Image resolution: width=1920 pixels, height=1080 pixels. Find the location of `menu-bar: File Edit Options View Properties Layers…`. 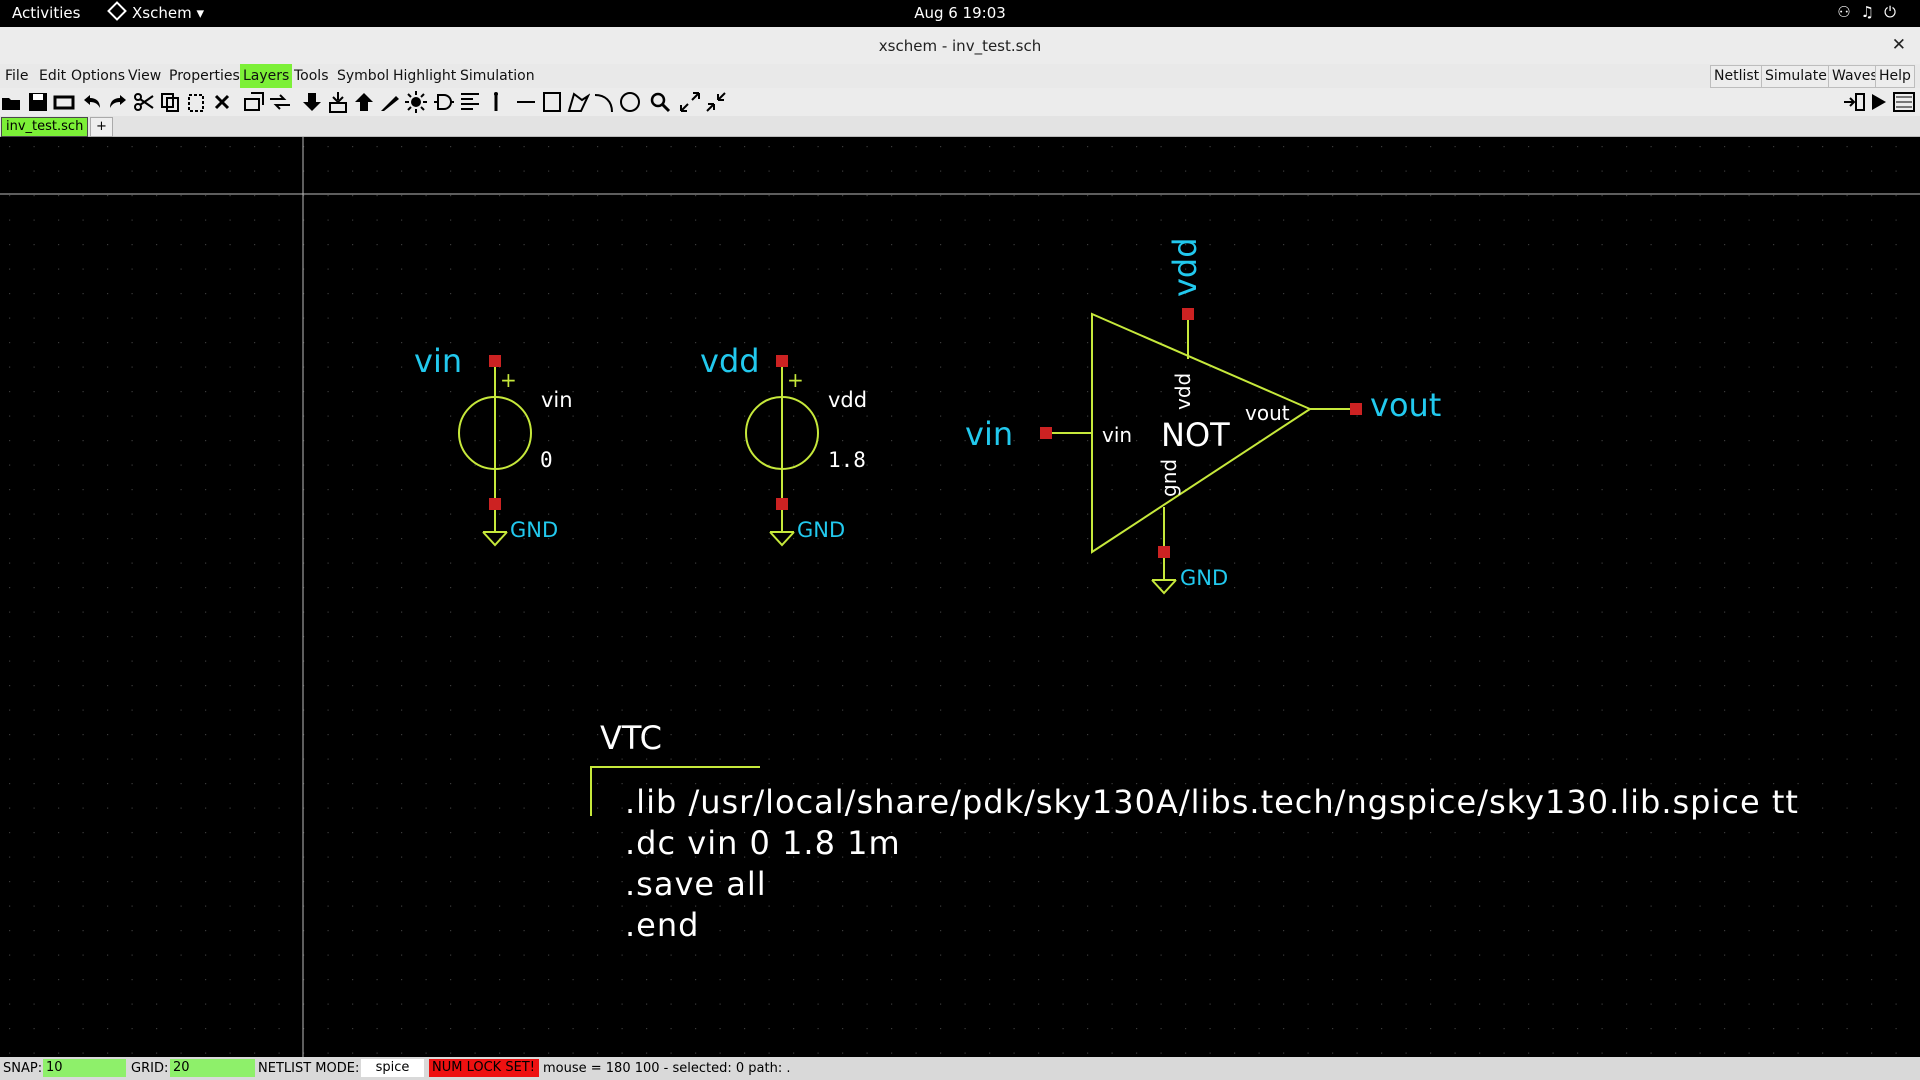

menu-bar: File Edit Options View Properties Layers… is located at coordinates (960, 76).